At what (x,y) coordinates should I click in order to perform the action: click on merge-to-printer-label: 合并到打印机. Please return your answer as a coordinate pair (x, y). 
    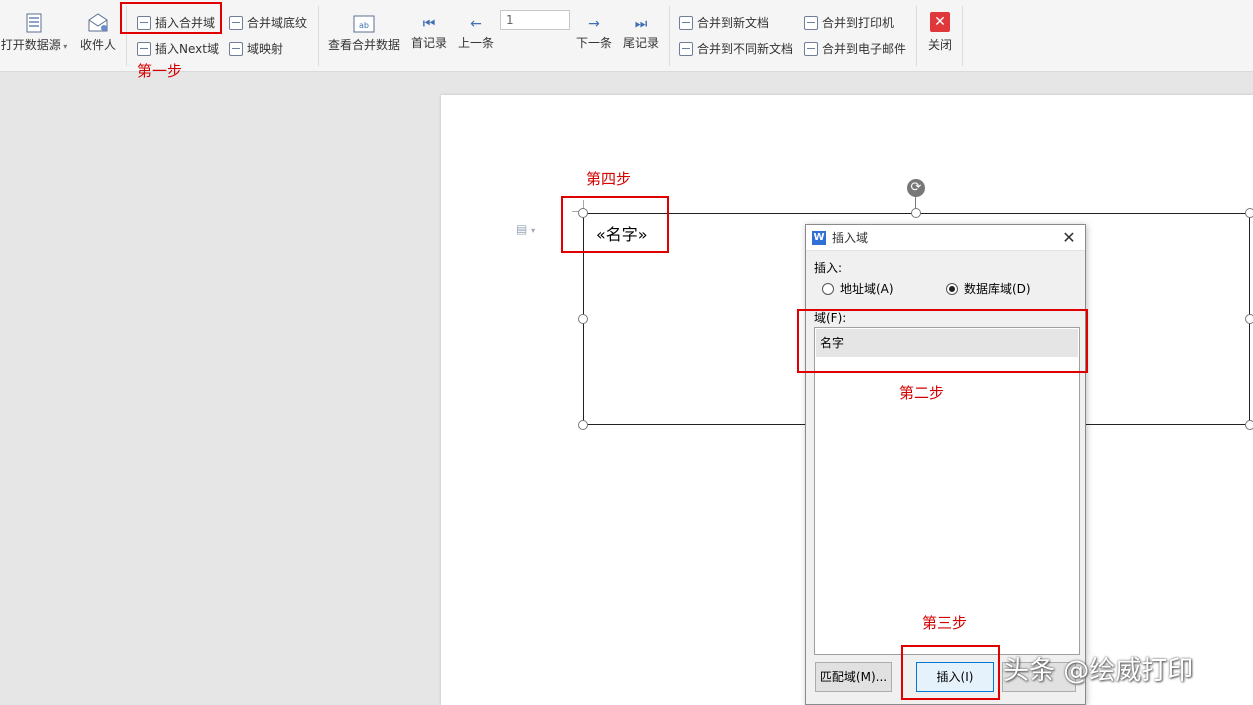
    Looking at the image, I should click on (858, 23).